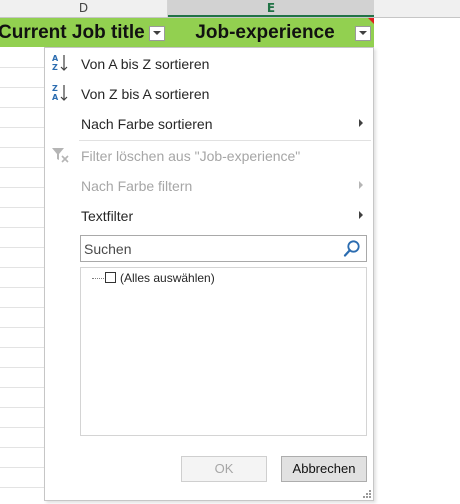 Image resolution: width=460 pixels, height=504 pixels. Describe the element at coordinates (147, 124) in the screenshot. I see `menu-item-label: Nach Farbe sortieren` at that location.